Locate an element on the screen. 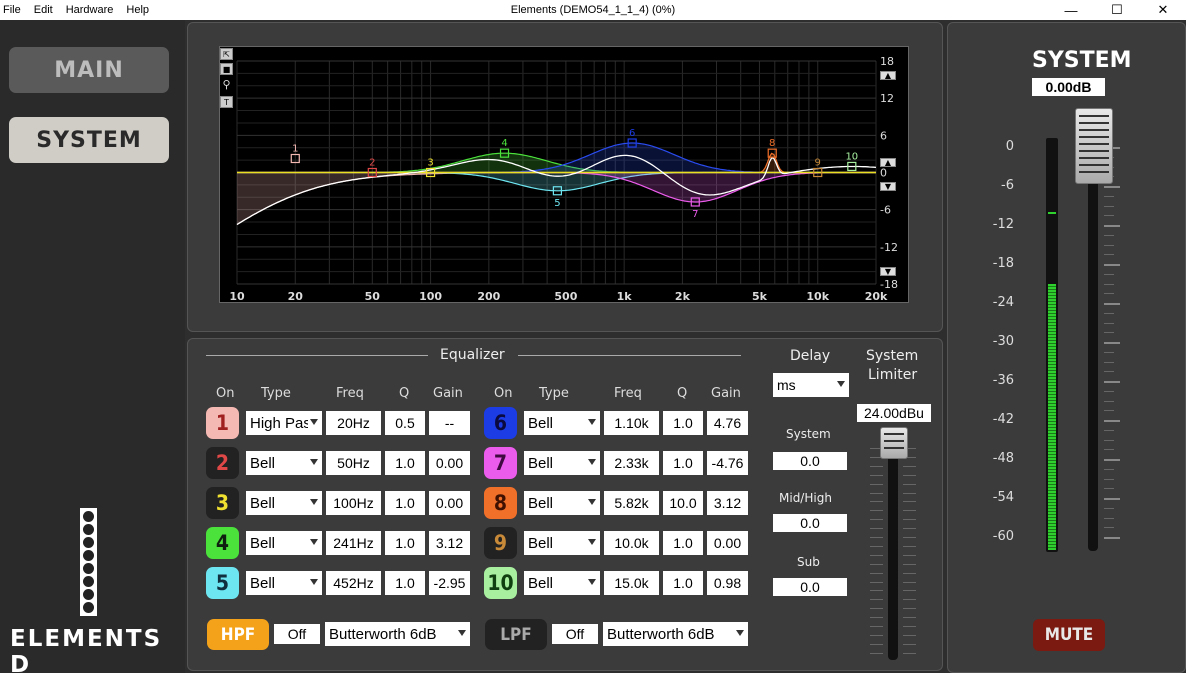 The width and height of the screenshot is (1186, 673). system-gain-field: 0.00dB is located at coordinates (1068, 87).